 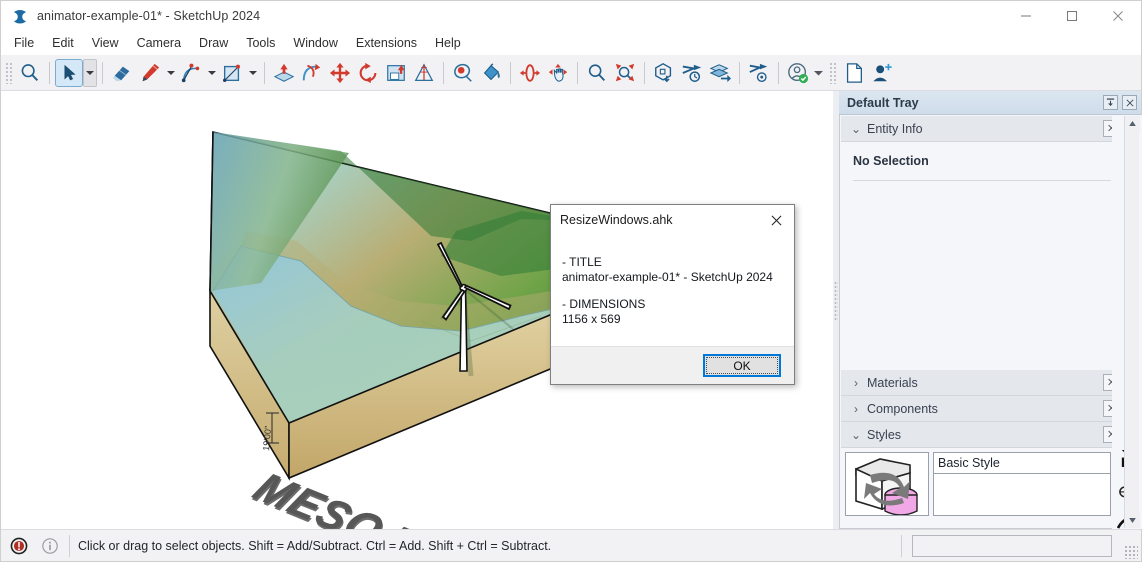 I want to click on title-bar: animator-example-01* - SketchUp 2024, so click(x=571, y=16).